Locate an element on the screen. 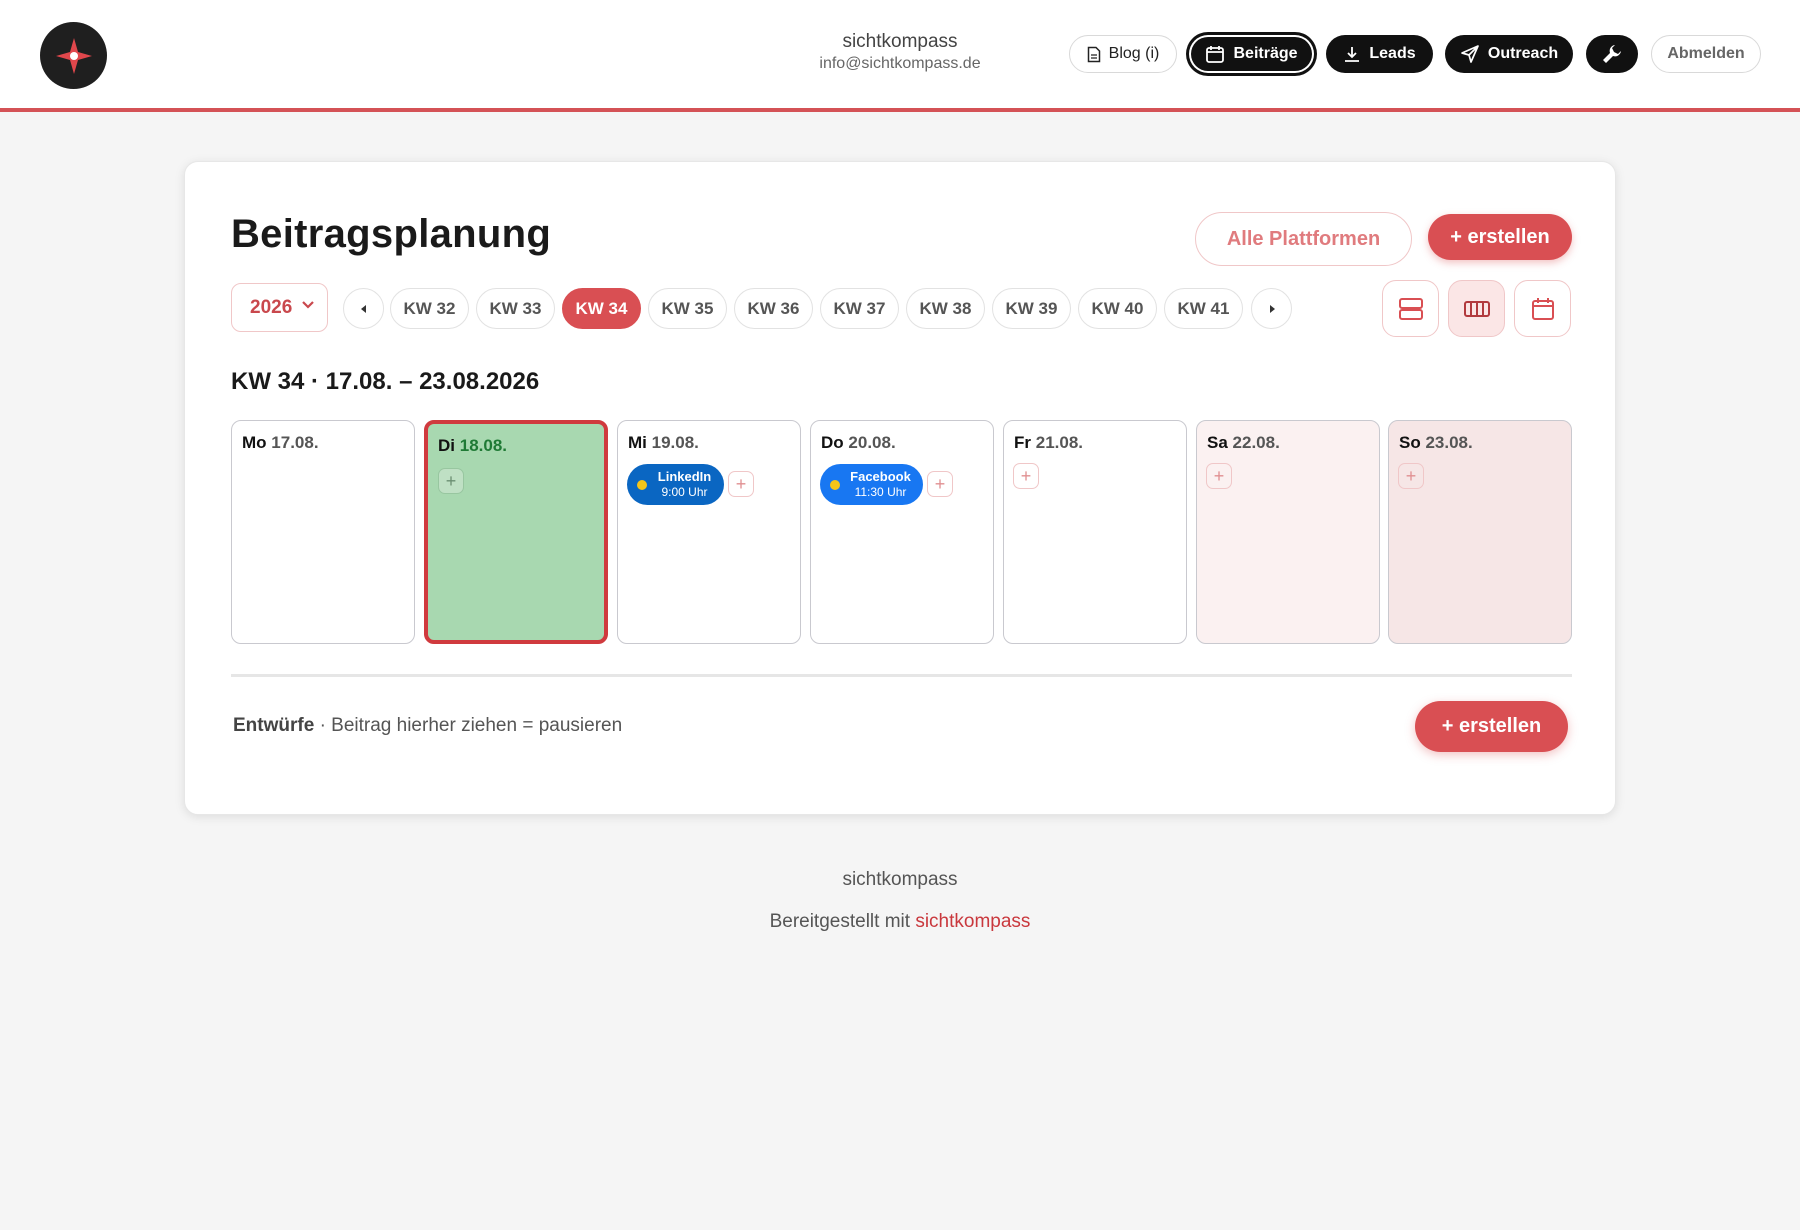  nav-leads-label: Leads is located at coordinates (1392, 53).